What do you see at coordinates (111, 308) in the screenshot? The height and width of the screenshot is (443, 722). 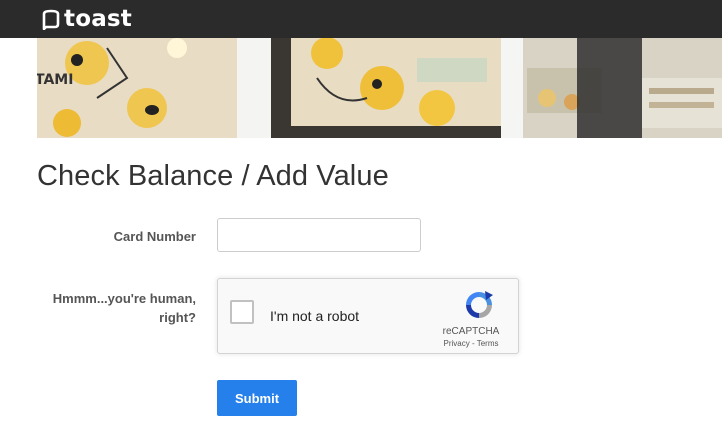 I see `captcha-label: Hmmm...you're human, right?` at bounding box center [111, 308].